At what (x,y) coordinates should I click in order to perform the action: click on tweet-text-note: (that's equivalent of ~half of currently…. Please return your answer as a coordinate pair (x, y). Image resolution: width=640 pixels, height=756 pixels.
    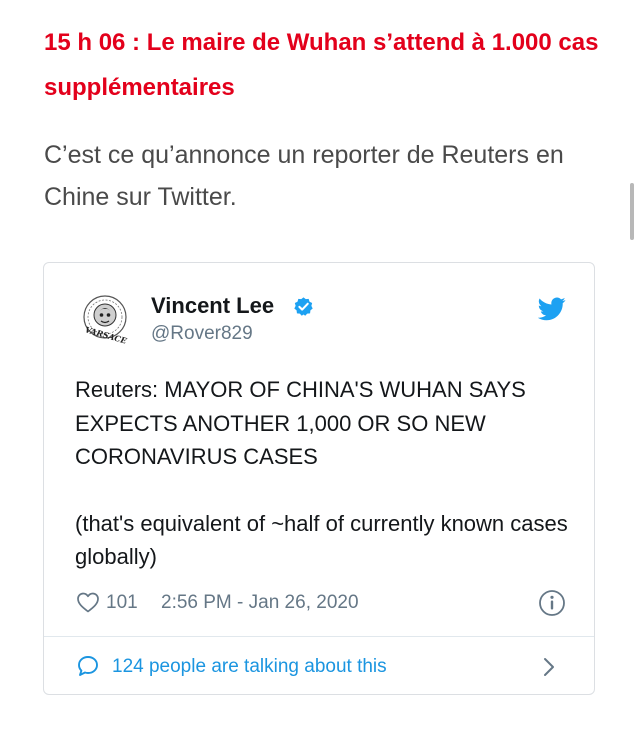
    Looking at the image, I should click on (321, 540).